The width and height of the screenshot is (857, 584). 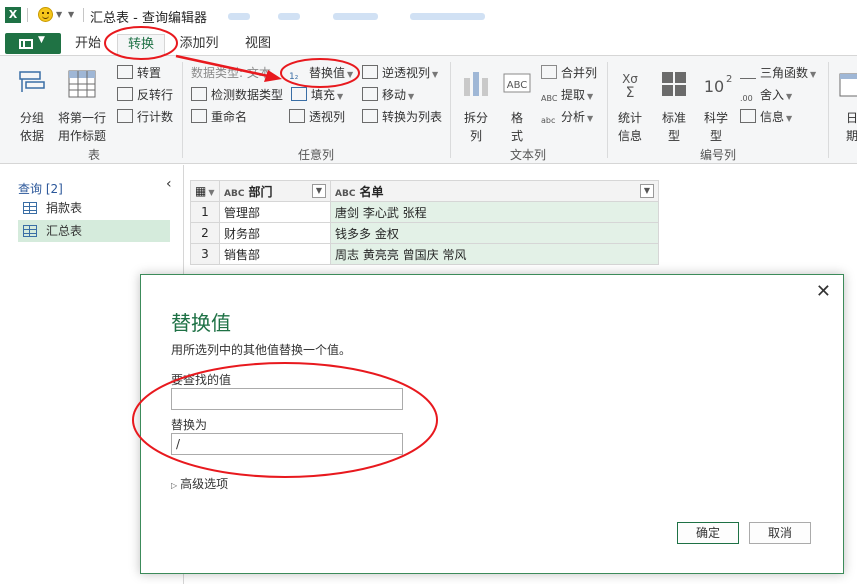 What do you see at coordinates (746, 98) in the screenshot?
I see `rounding-icon: .00` at bounding box center [746, 98].